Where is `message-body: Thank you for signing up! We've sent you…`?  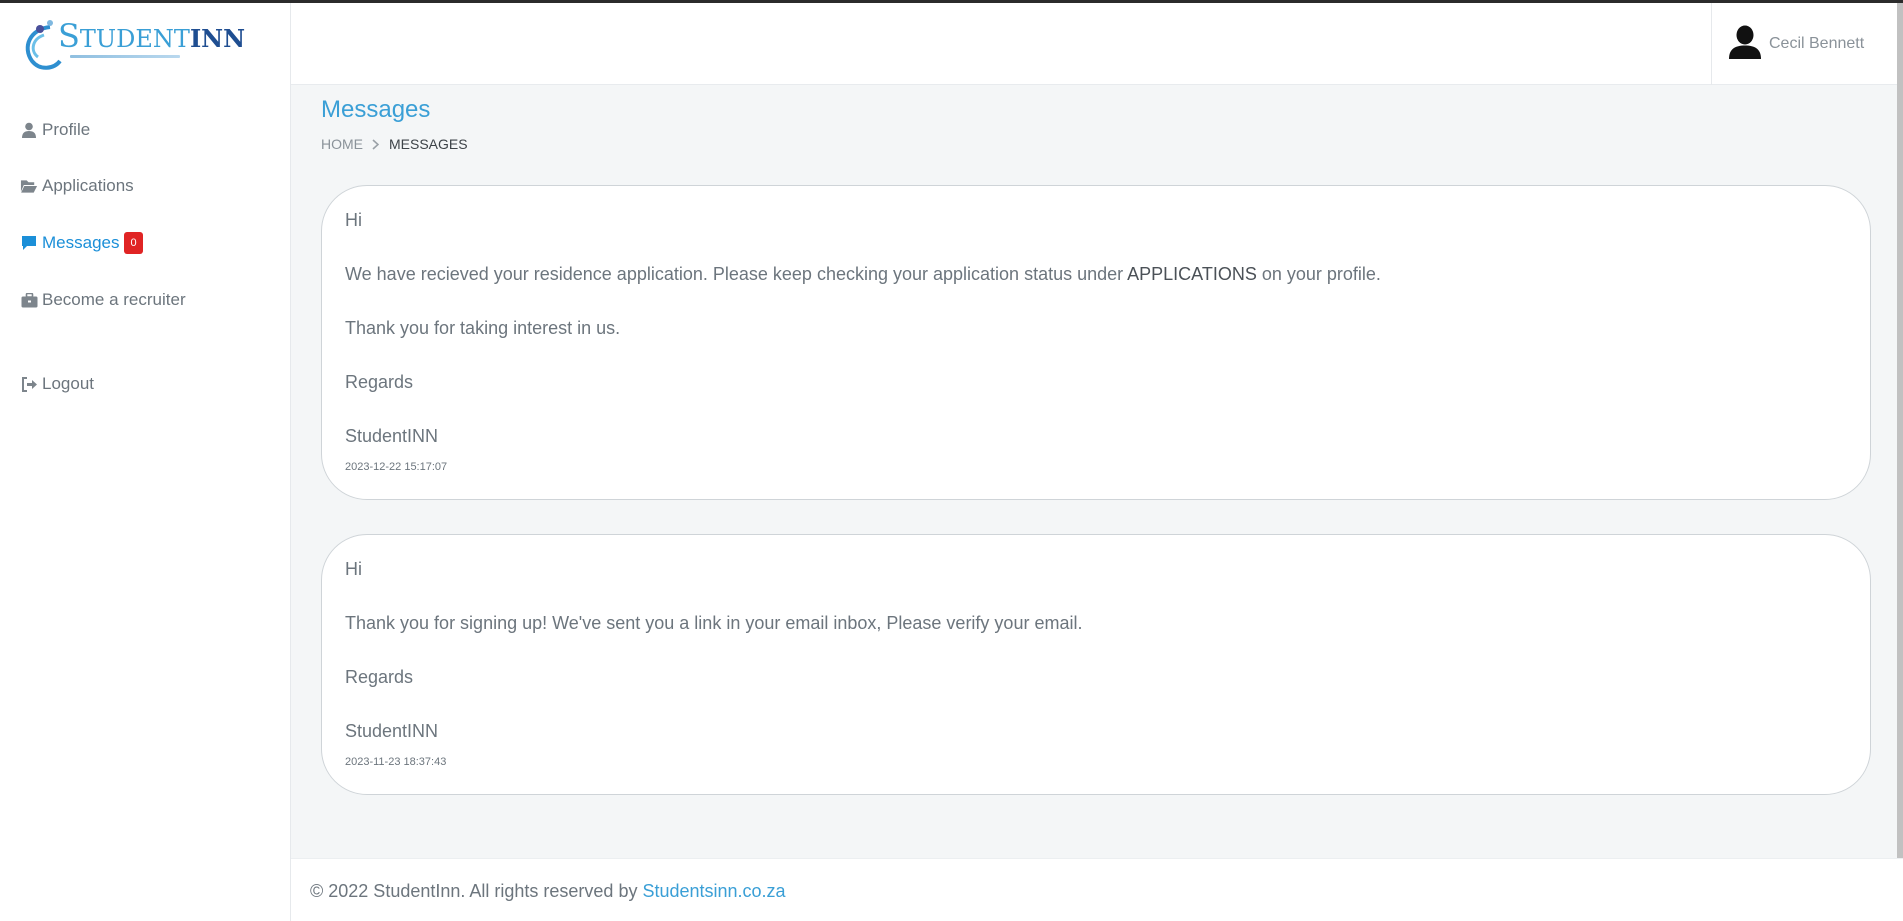
message-body: Thank you for signing up! We've sent you… is located at coordinates (714, 623).